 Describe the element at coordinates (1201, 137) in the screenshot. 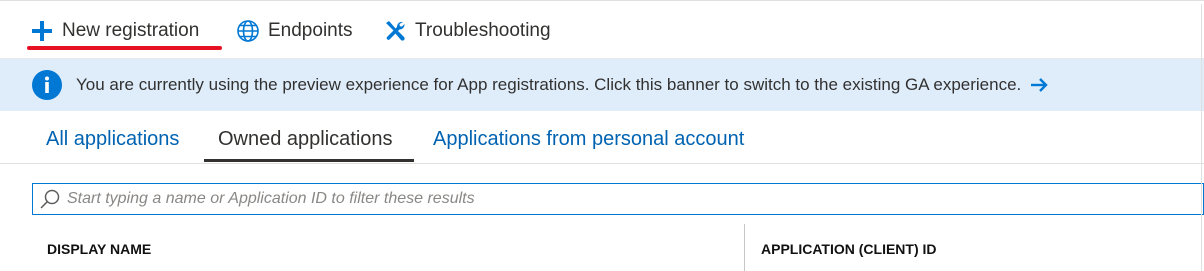

I see `panel-right-border` at that location.